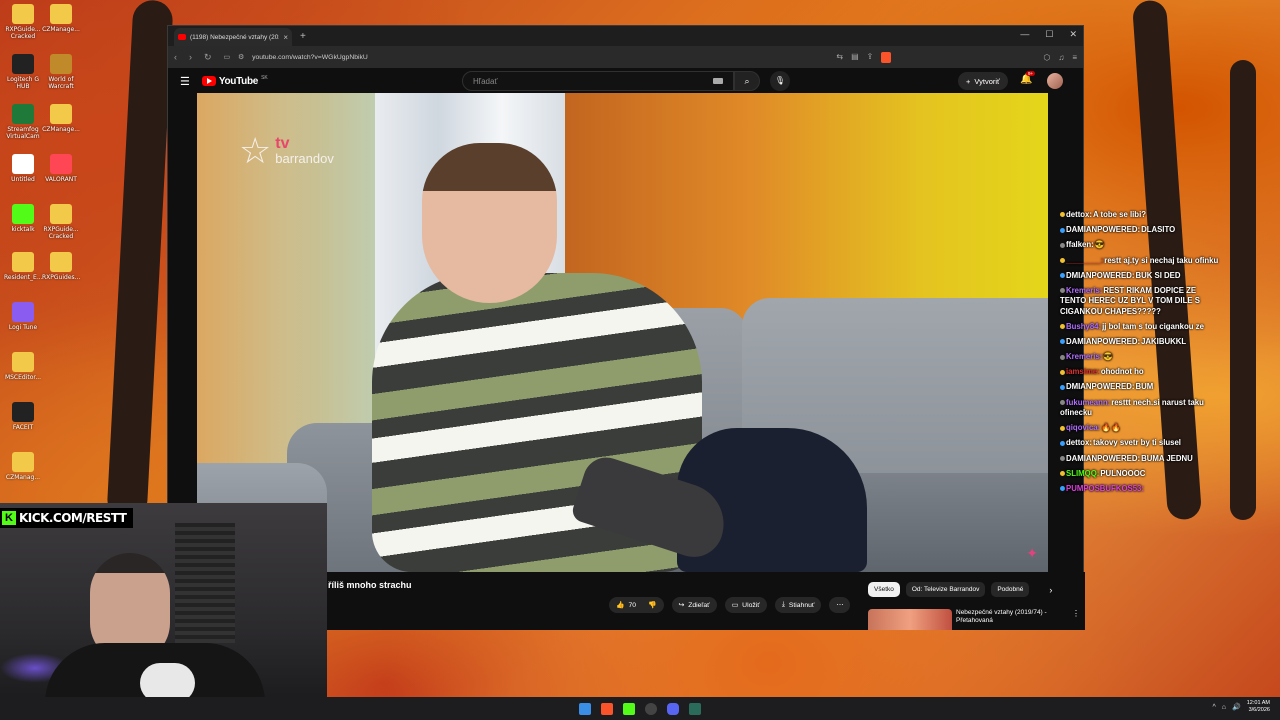 This screenshot has height=720, width=1280. I want to click on volume-icon: 🔊, so click(1236, 707).